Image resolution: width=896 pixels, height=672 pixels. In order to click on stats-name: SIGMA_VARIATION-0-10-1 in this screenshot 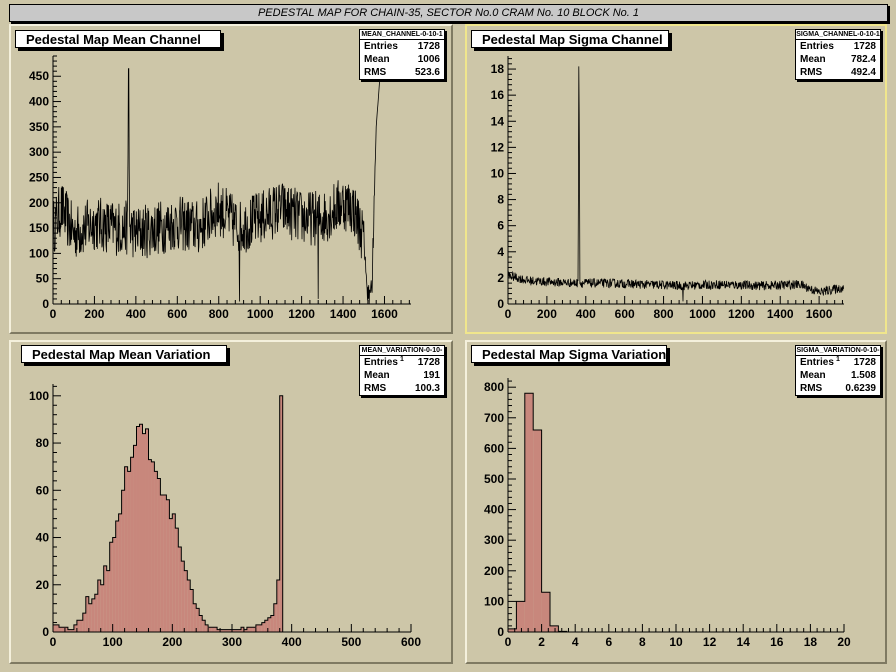, I will do `click(838, 355)`.